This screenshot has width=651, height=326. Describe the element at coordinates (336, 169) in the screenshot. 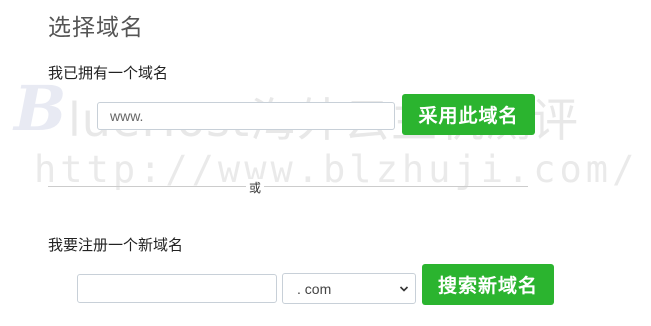

I see `watermark-url-text: http://www.blzhuji.com/` at that location.